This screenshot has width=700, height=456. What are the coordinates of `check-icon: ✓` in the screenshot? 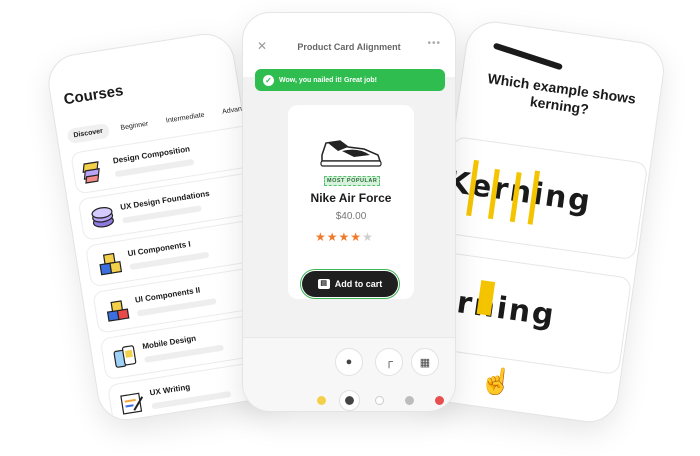 It's located at (268, 80).